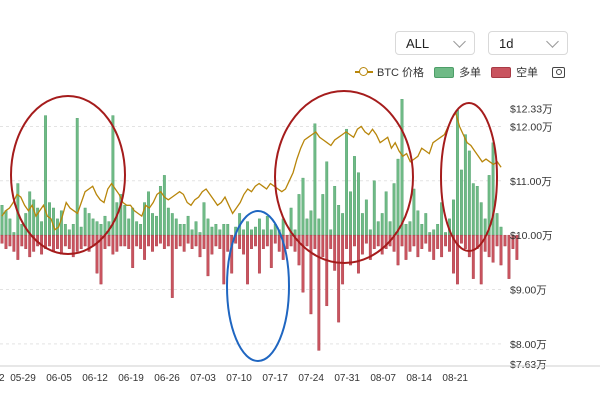 The width and height of the screenshot is (600, 420). What do you see at coordinates (311, 378) in the screenshot?
I see `x-tick-label: 07-24` at bounding box center [311, 378].